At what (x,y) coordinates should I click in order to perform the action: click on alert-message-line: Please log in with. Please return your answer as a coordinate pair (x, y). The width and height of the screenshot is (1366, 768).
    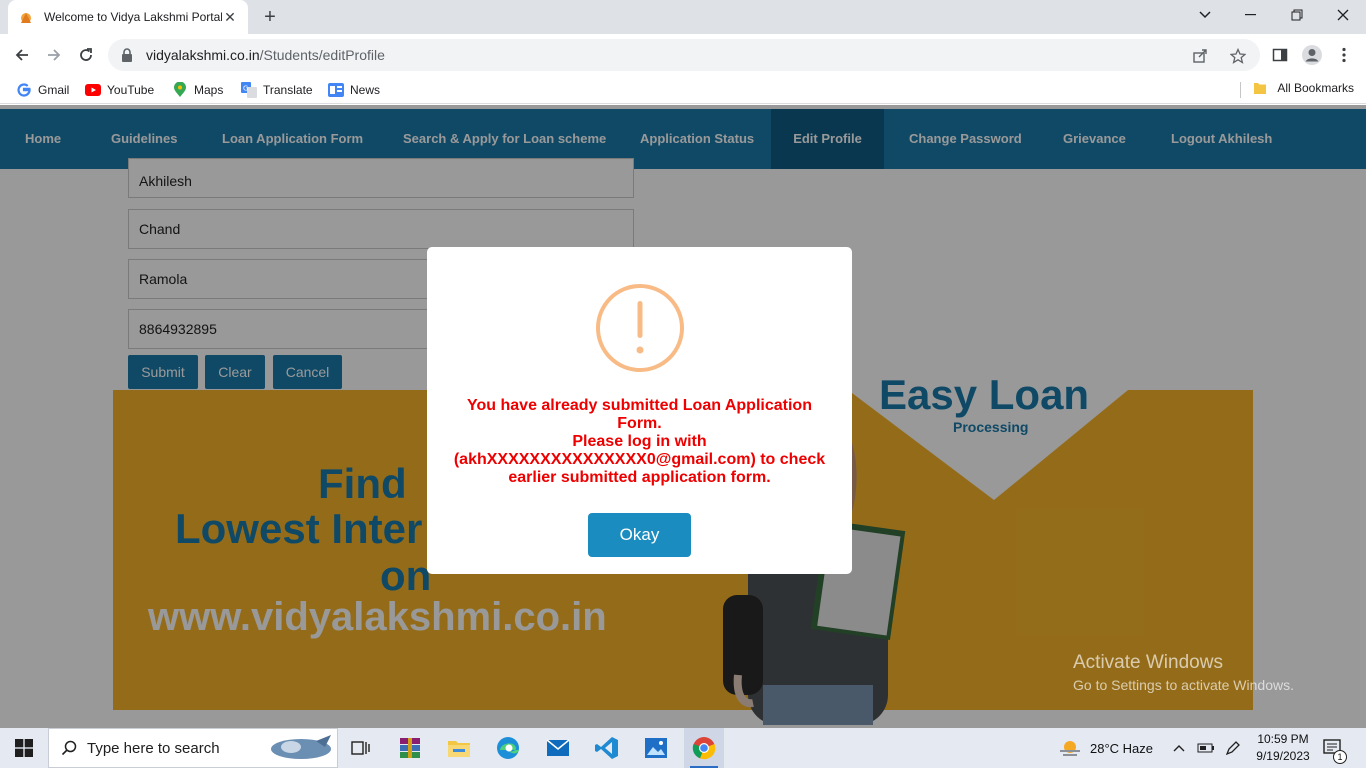
    Looking at the image, I should click on (639, 441).